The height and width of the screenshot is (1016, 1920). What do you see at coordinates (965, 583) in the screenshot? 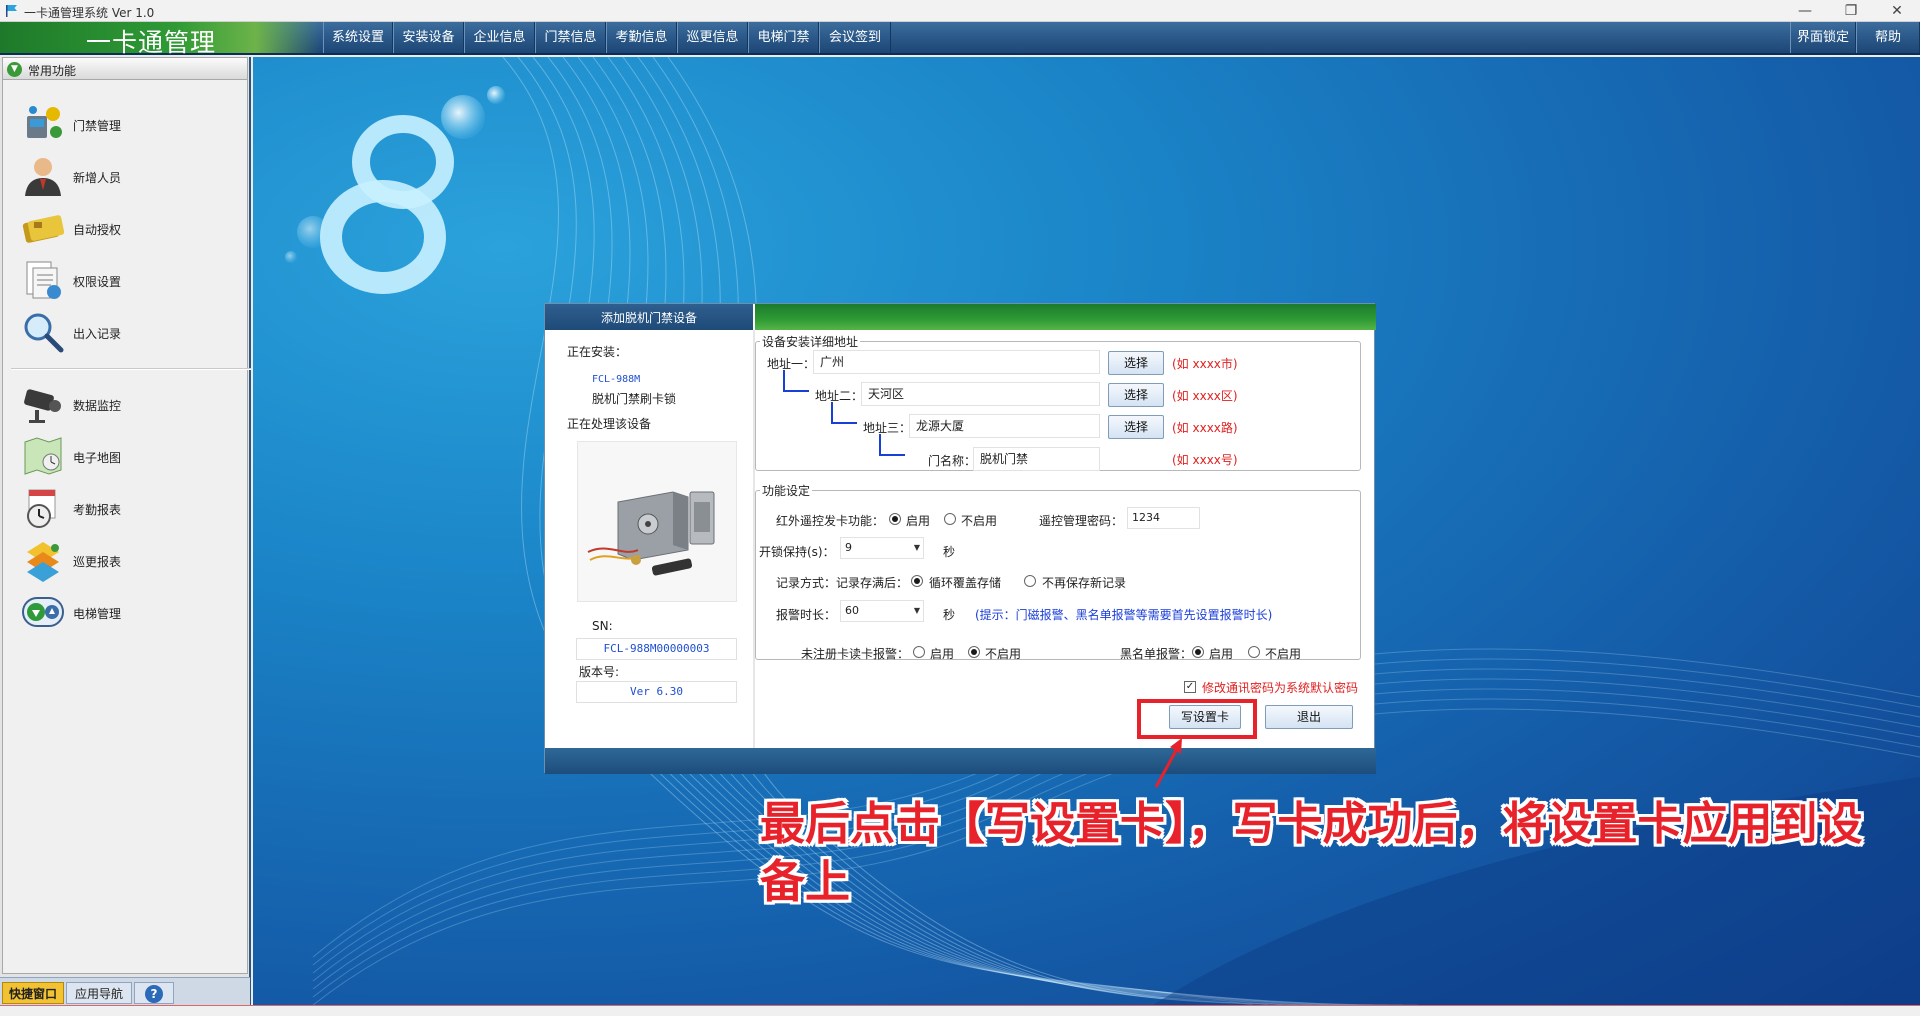
I see `record-overwrite-label: 循环覆盖存储` at bounding box center [965, 583].